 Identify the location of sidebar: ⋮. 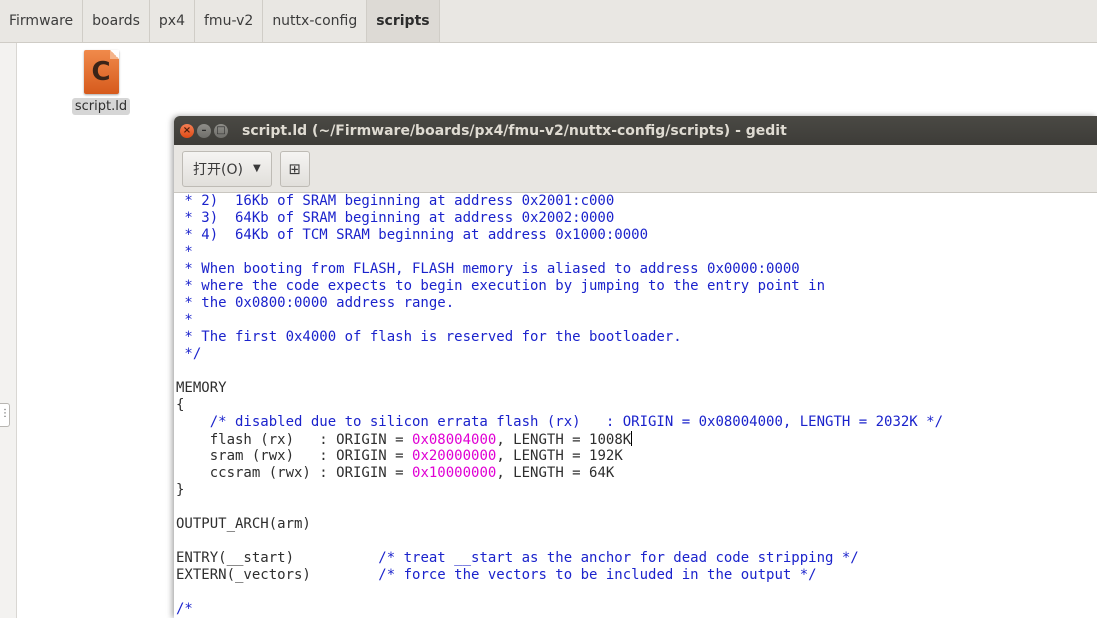
(8, 330).